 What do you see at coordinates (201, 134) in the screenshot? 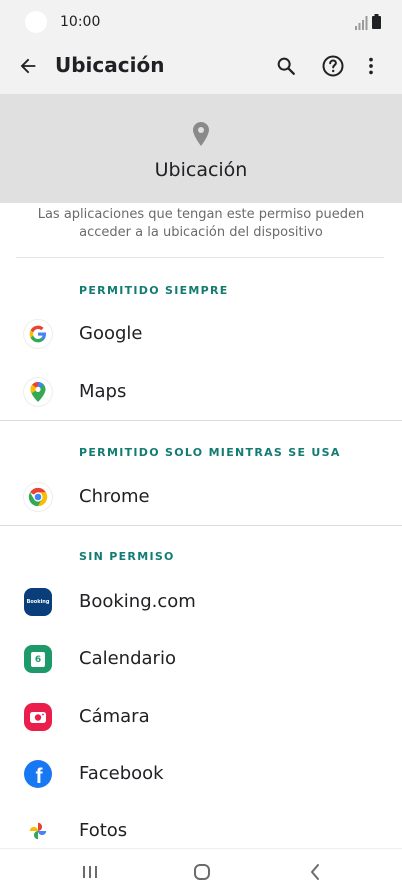
I see `location-pin-icon` at bounding box center [201, 134].